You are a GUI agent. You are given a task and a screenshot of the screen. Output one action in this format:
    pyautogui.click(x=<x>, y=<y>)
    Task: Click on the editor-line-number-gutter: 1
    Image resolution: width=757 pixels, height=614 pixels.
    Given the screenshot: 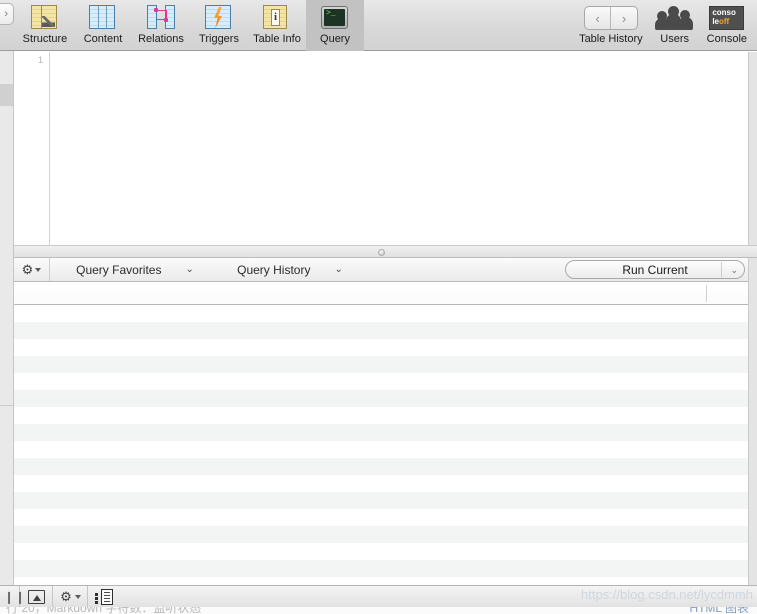 What is the action you would take?
    pyautogui.click(x=32, y=148)
    